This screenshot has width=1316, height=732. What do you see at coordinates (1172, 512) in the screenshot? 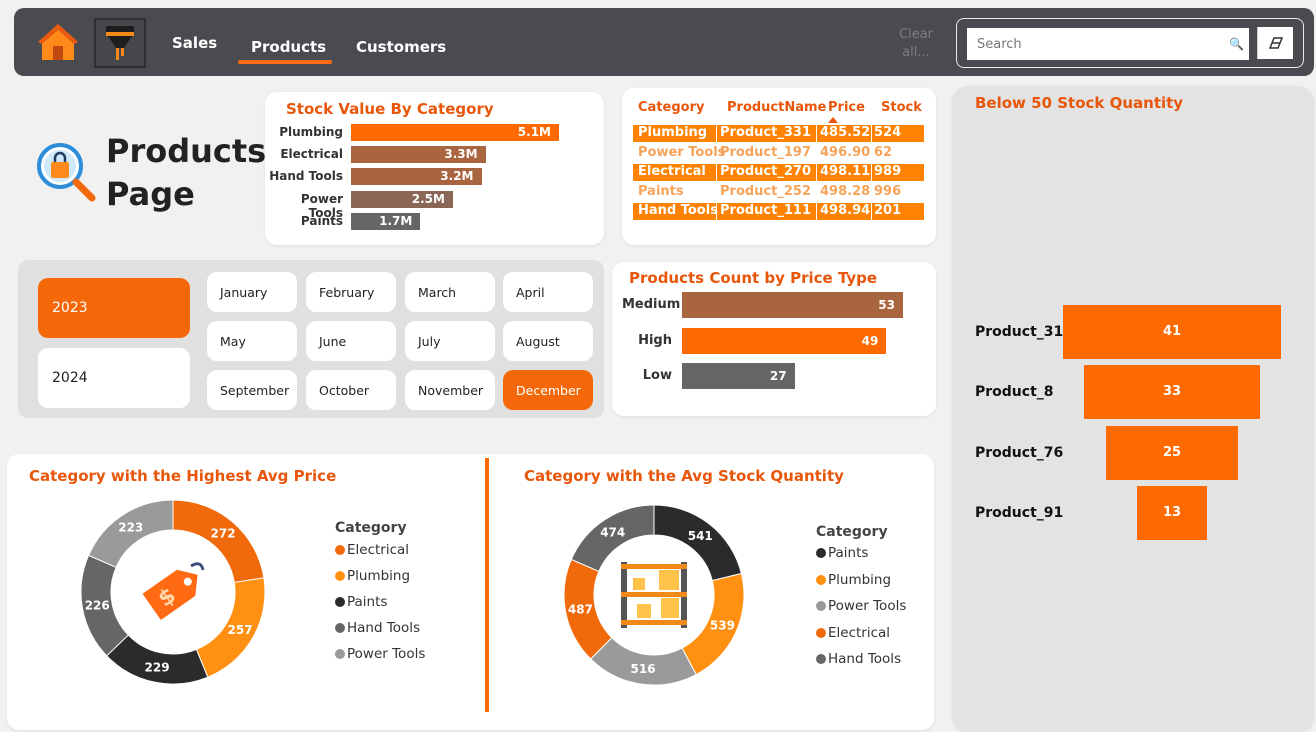
I see `funnel-bar: 13` at bounding box center [1172, 512].